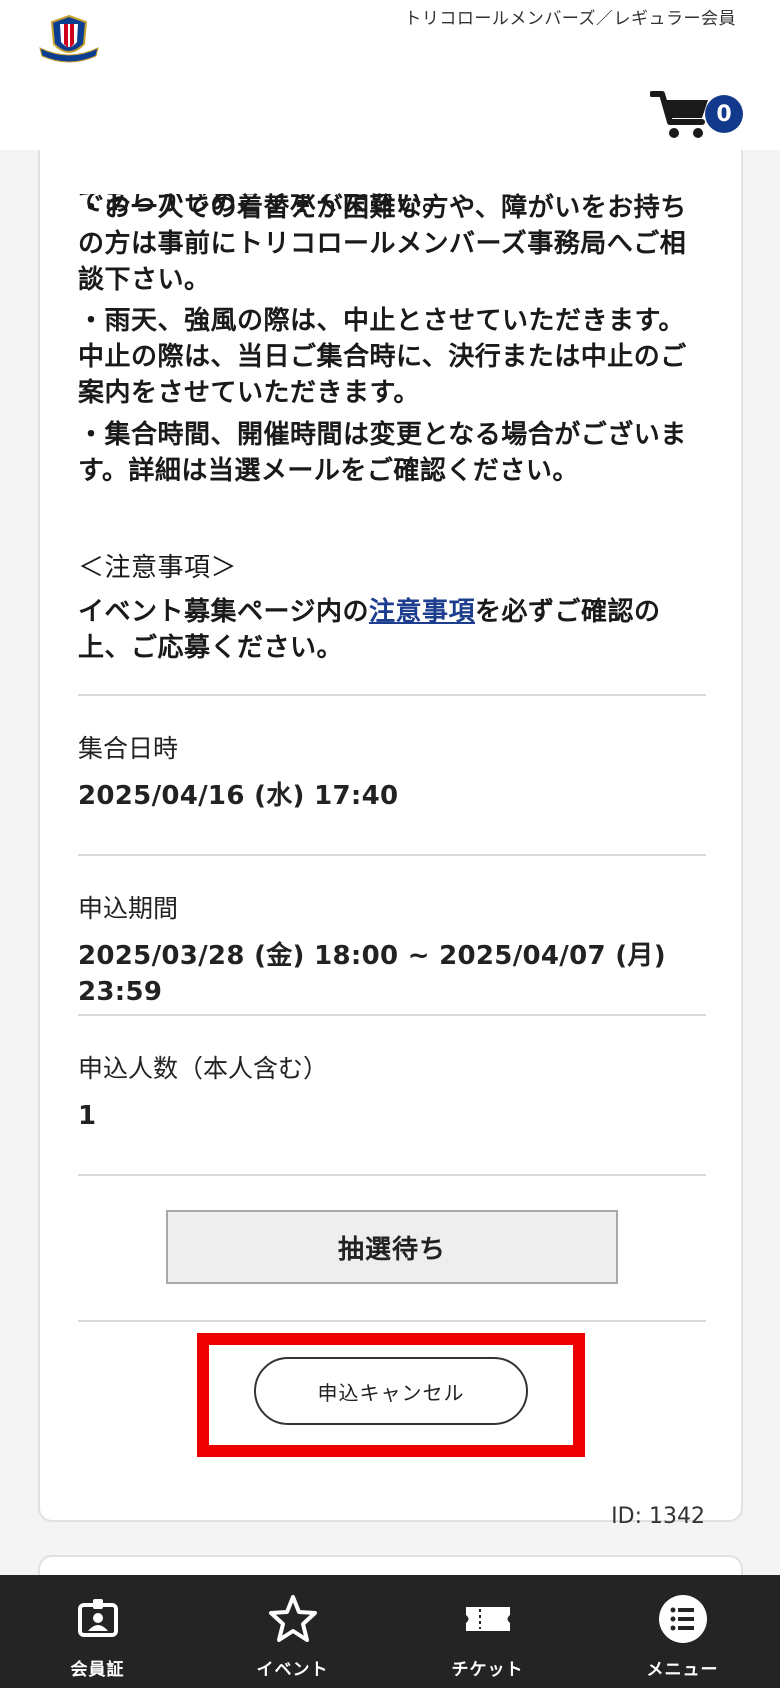  I want to click on app-header: トリコロールメンバーズ／レギュラー会員 0, so click(390, 75).